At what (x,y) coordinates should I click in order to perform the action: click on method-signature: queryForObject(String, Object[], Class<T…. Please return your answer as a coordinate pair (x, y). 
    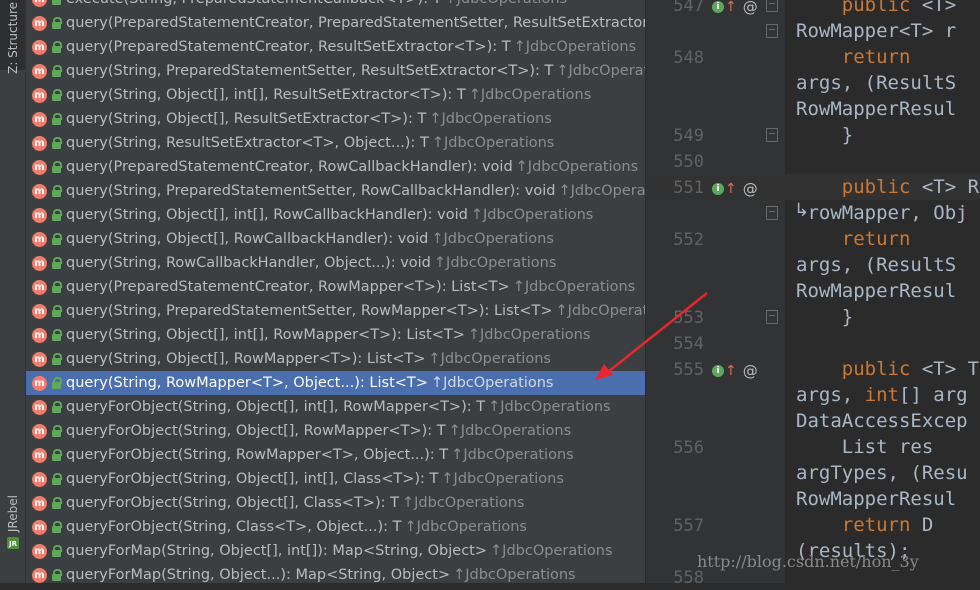
    Looking at the image, I should click on (232, 503).